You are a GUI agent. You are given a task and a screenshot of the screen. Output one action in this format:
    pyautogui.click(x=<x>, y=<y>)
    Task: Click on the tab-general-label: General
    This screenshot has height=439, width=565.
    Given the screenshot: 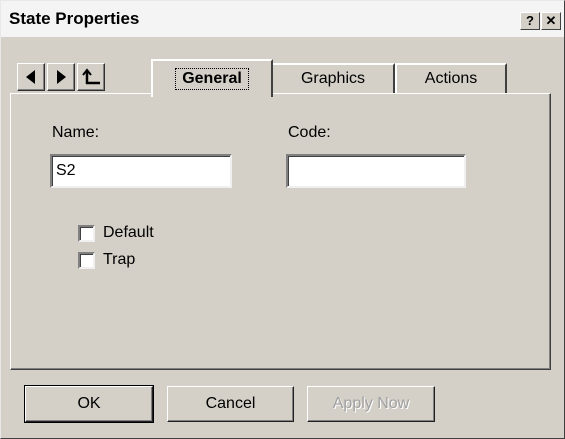 What is the action you would take?
    pyautogui.click(x=212, y=79)
    